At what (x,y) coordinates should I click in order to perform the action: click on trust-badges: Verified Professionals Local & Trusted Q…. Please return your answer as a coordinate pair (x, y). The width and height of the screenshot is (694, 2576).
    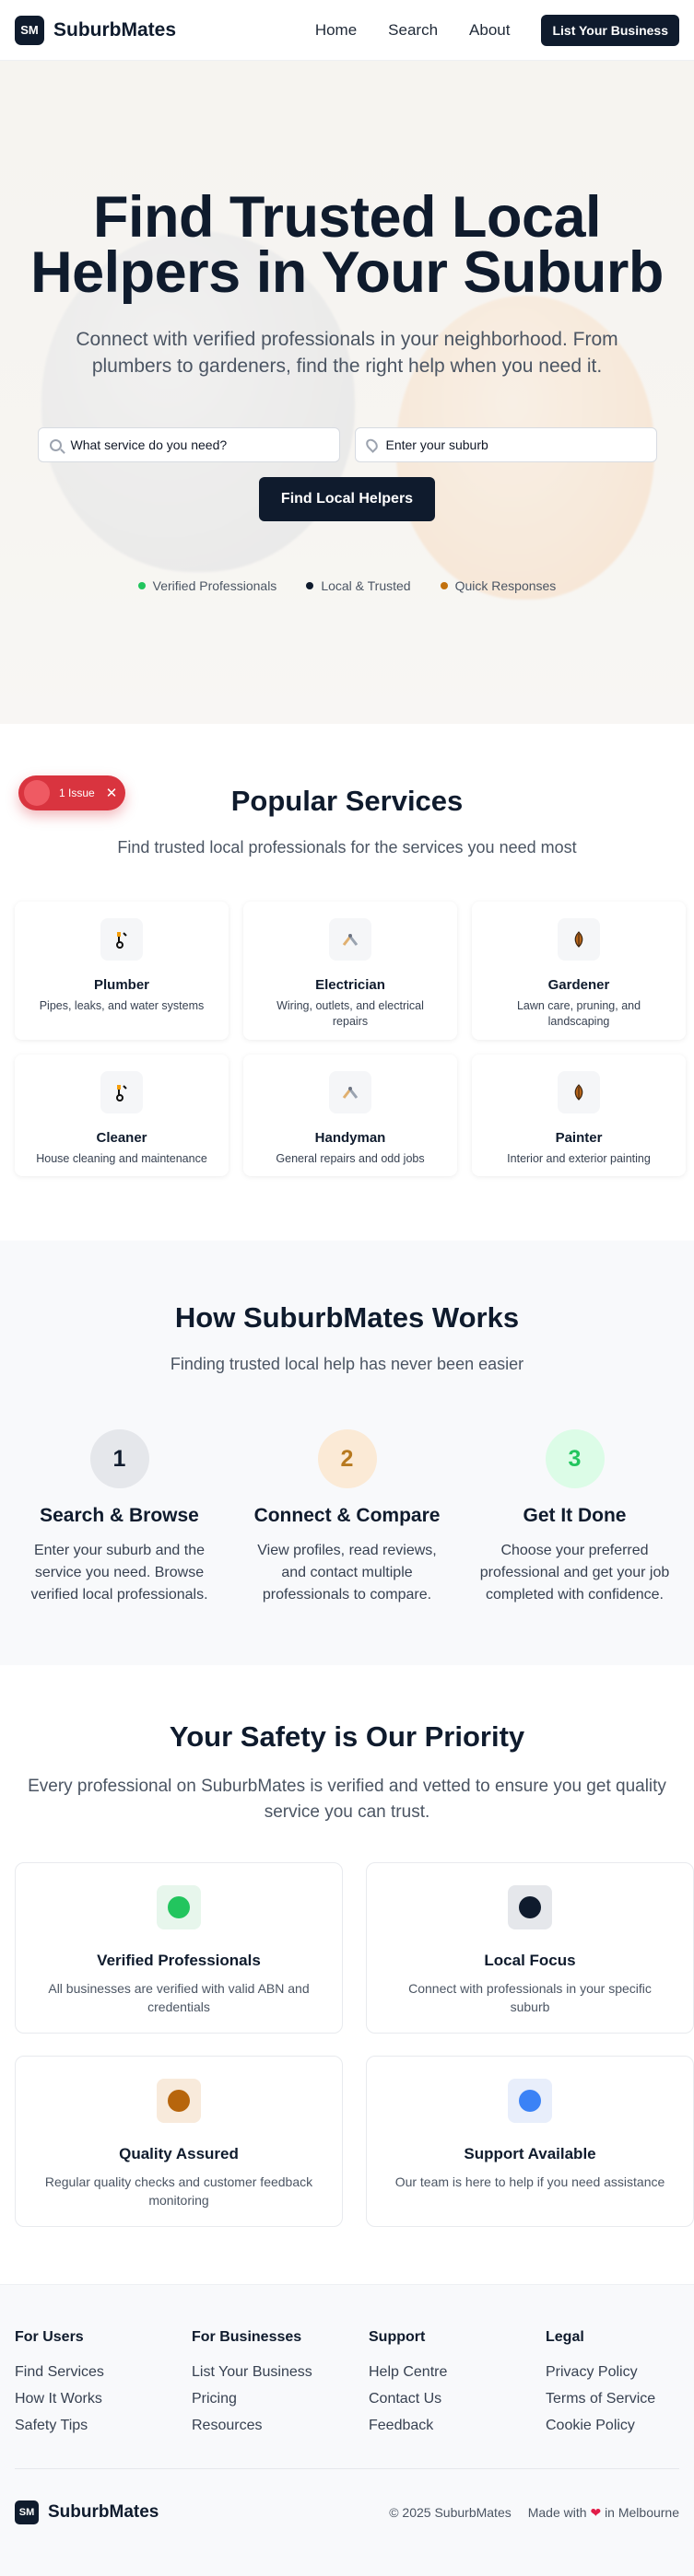
    Looking at the image, I should click on (347, 585).